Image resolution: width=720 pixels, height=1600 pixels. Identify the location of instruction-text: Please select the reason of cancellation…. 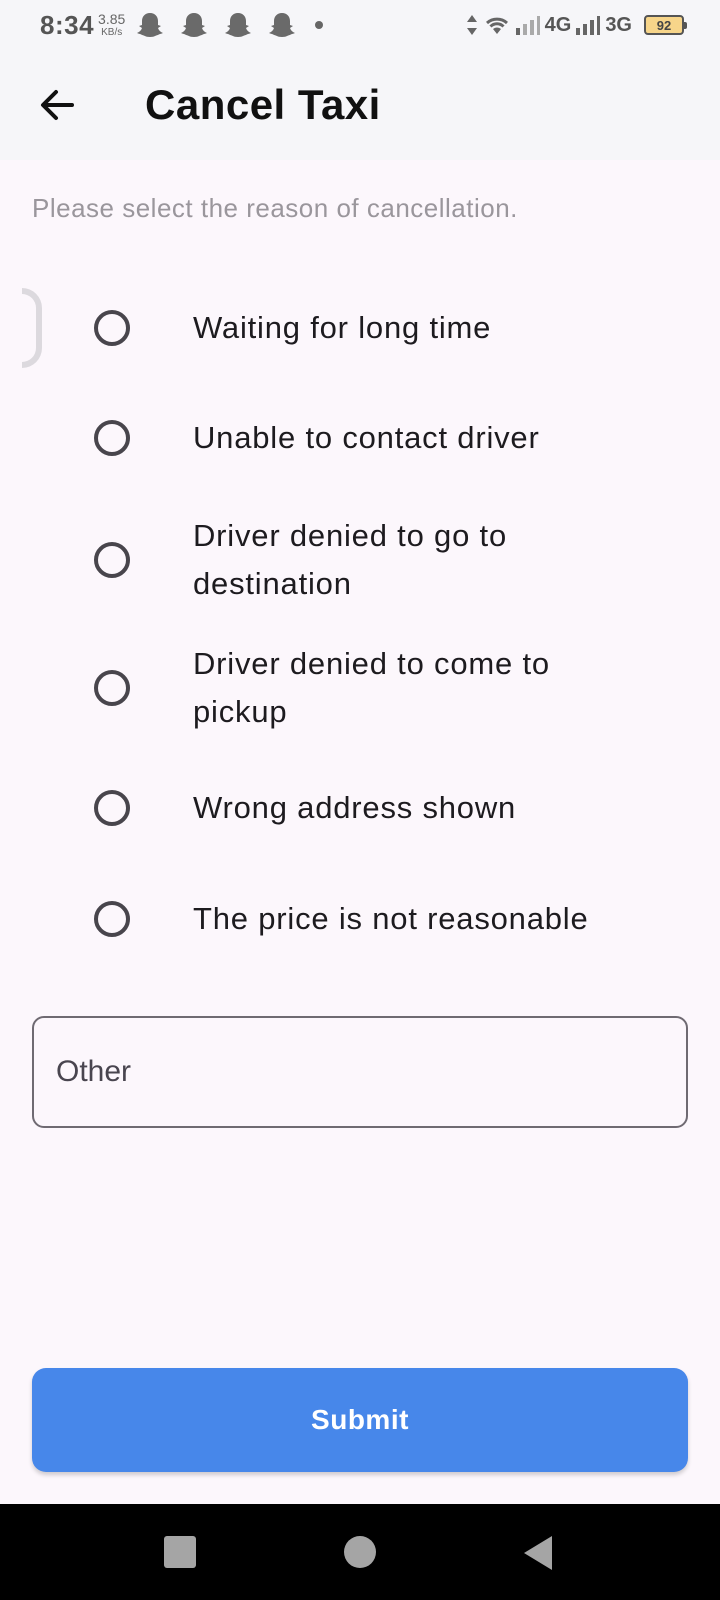
(275, 208).